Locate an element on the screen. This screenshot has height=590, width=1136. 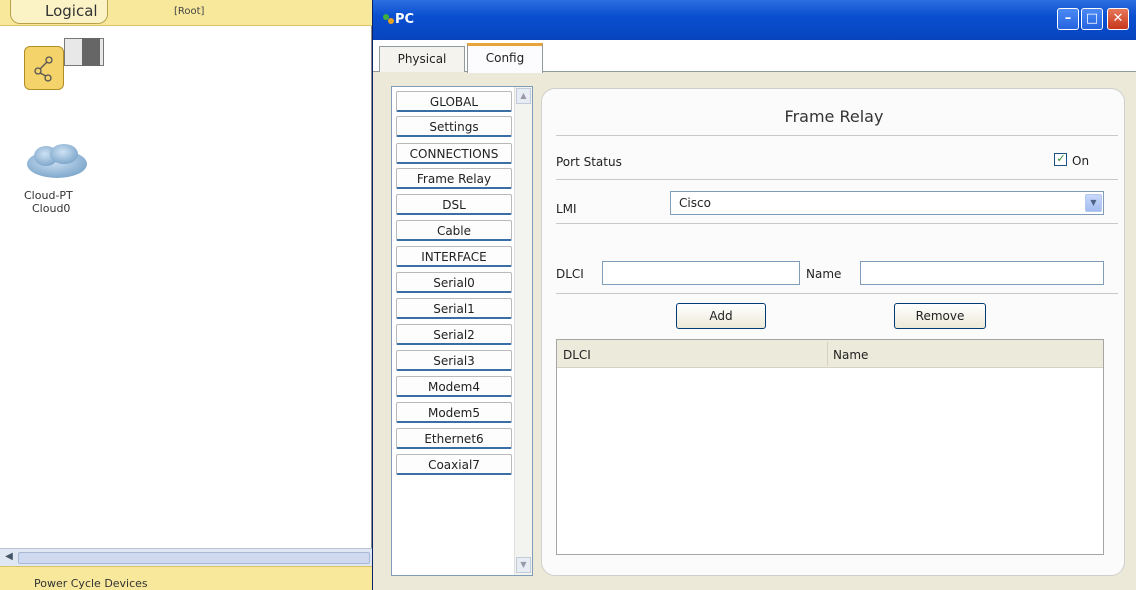
nav-item-global: GLOBAL is located at coordinates (454, 101).